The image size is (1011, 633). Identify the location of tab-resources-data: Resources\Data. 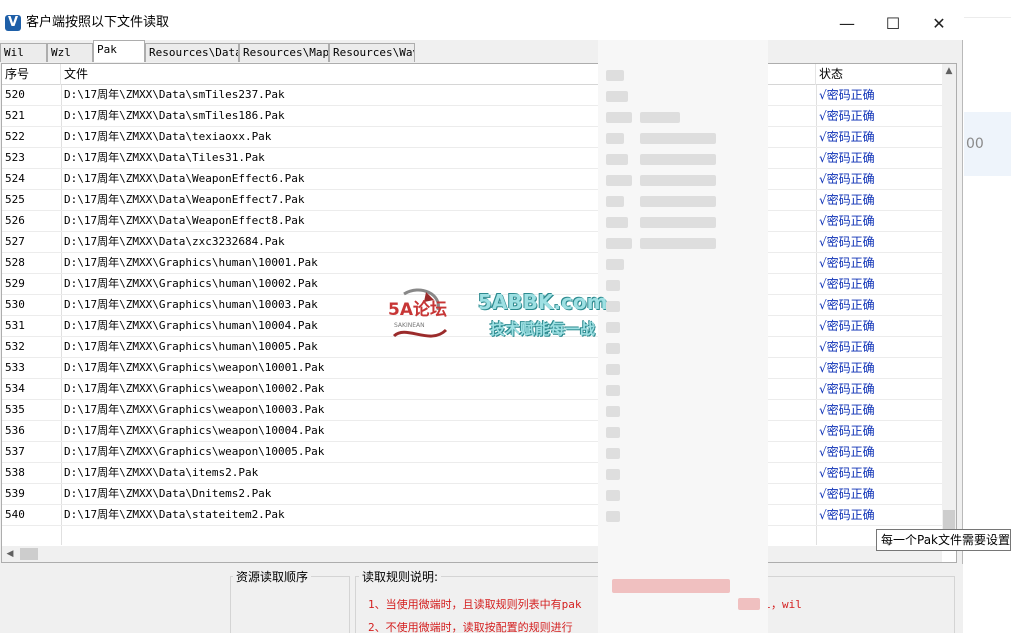
(192, 52).